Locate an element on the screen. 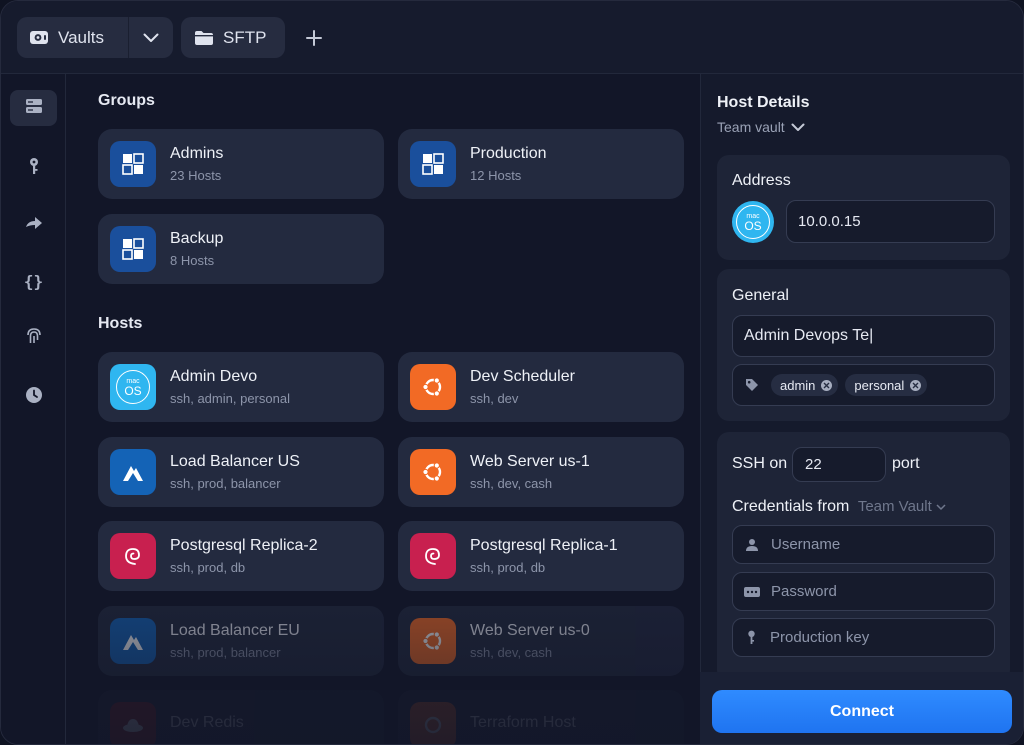  port-forward-icon is located at coordinates (34, 225).